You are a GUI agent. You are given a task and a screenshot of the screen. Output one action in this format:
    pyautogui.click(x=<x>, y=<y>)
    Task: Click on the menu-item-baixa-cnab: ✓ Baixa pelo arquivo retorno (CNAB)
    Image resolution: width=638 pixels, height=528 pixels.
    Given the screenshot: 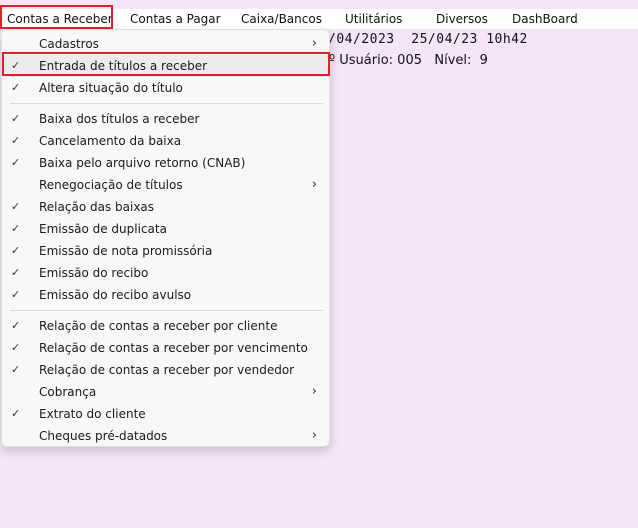 What is the action you would take?
    pyautogui.click(x=165, y=163)
    